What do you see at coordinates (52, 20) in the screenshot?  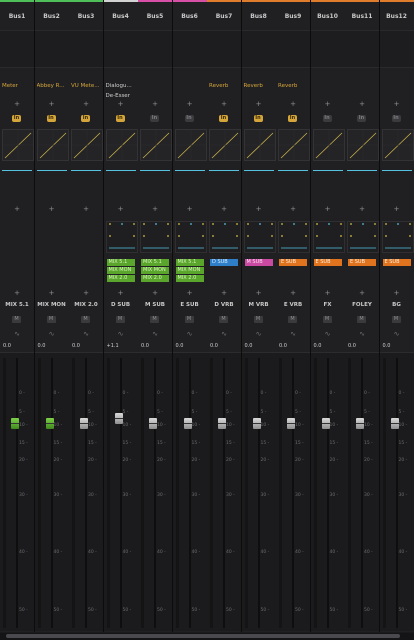 I see `bus-name: Bus2` at bounding box center [52, 20].